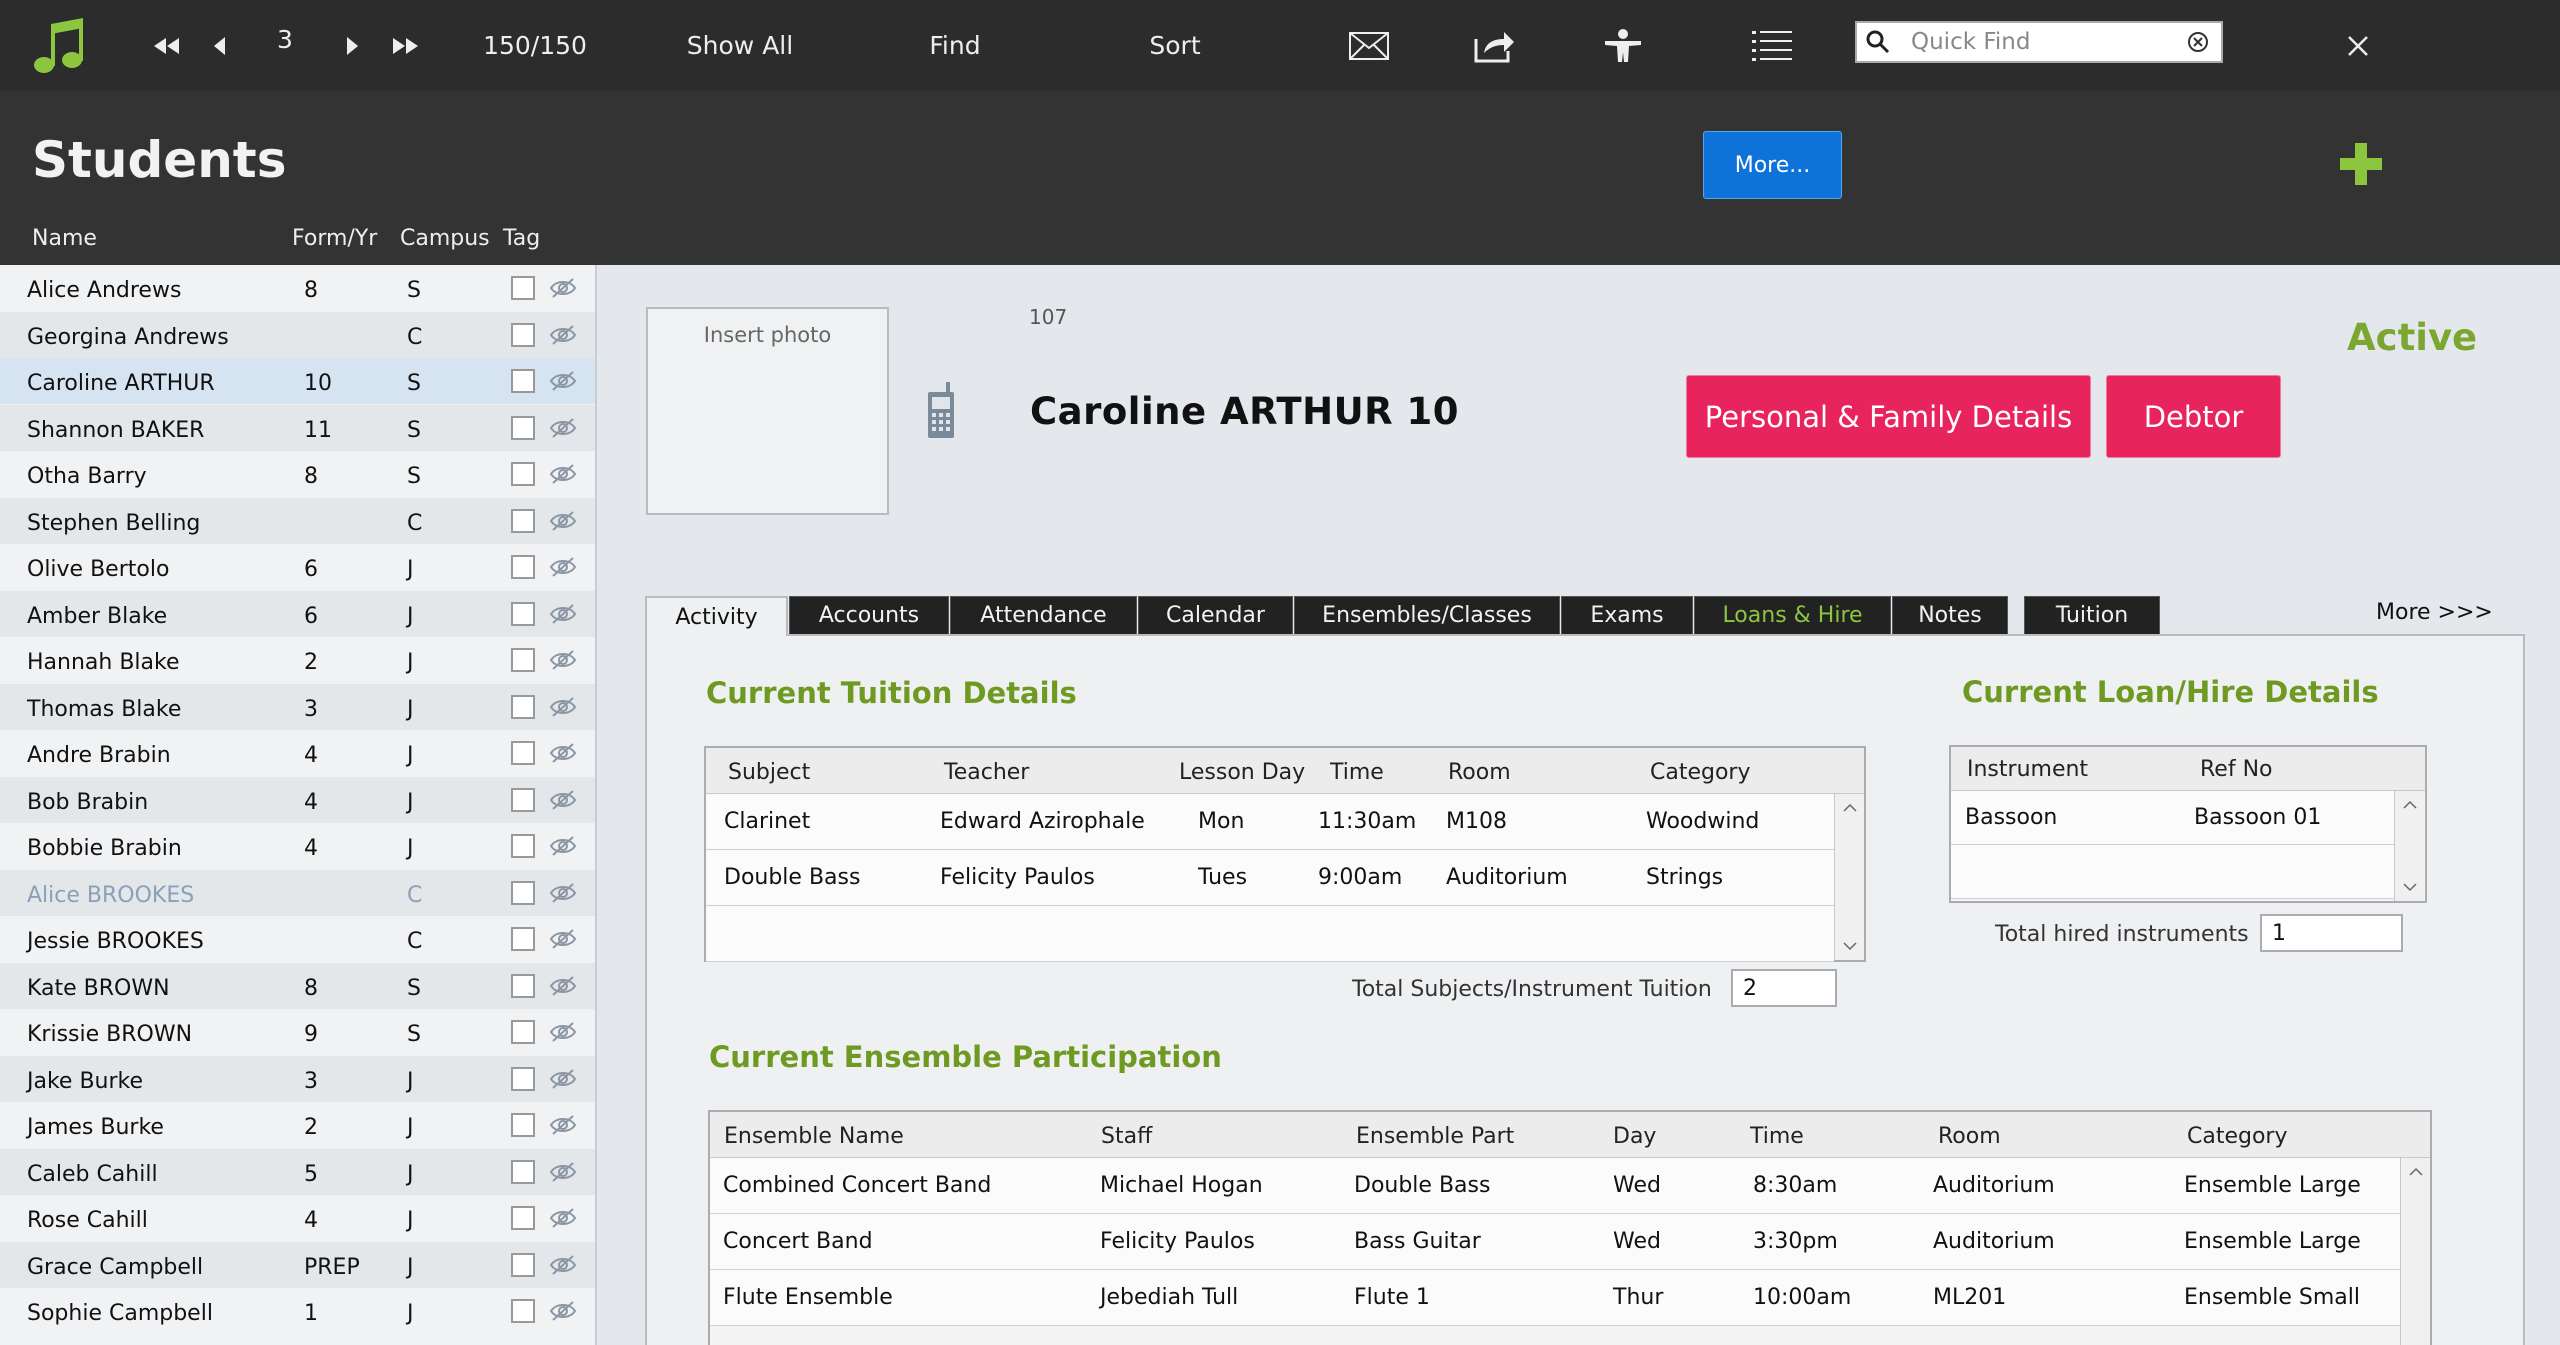 The image size is (2560, 1345). Describe the element at coordinates (1792, 615) in the screenshot. I see `tab-loans-hire: Loans & Hire` at that location.